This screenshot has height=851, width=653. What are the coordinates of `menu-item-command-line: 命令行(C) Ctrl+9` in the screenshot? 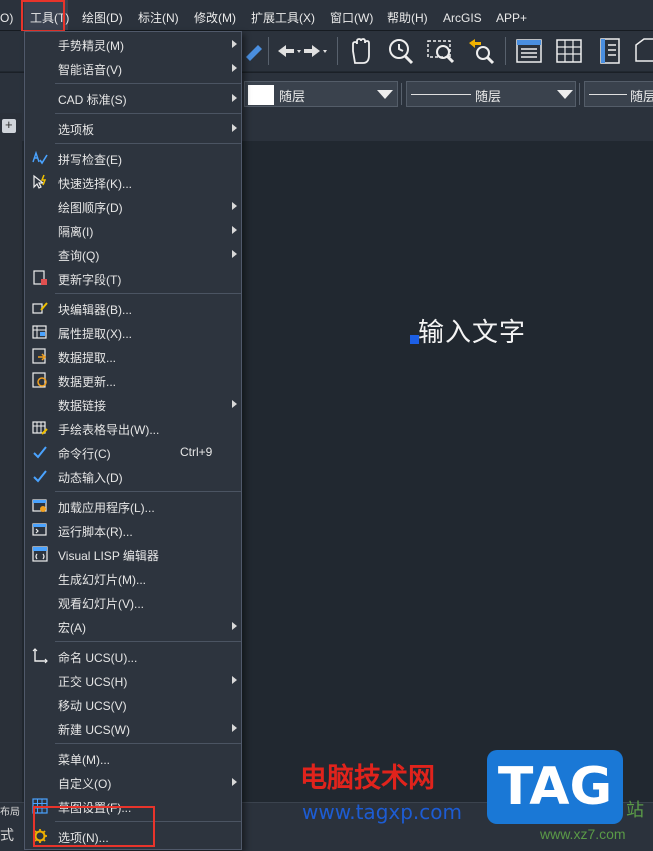 It's located at (133, 452).